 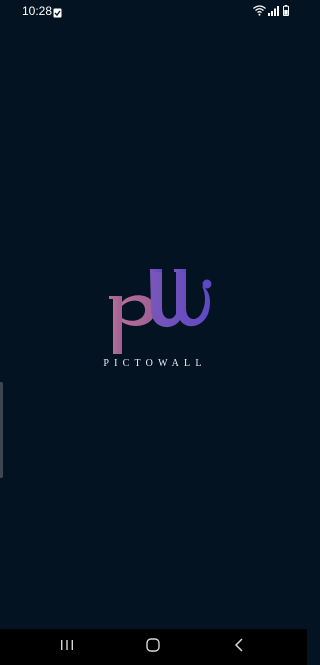 I want to click on recent-apps-button, so click(x=67, y=647).